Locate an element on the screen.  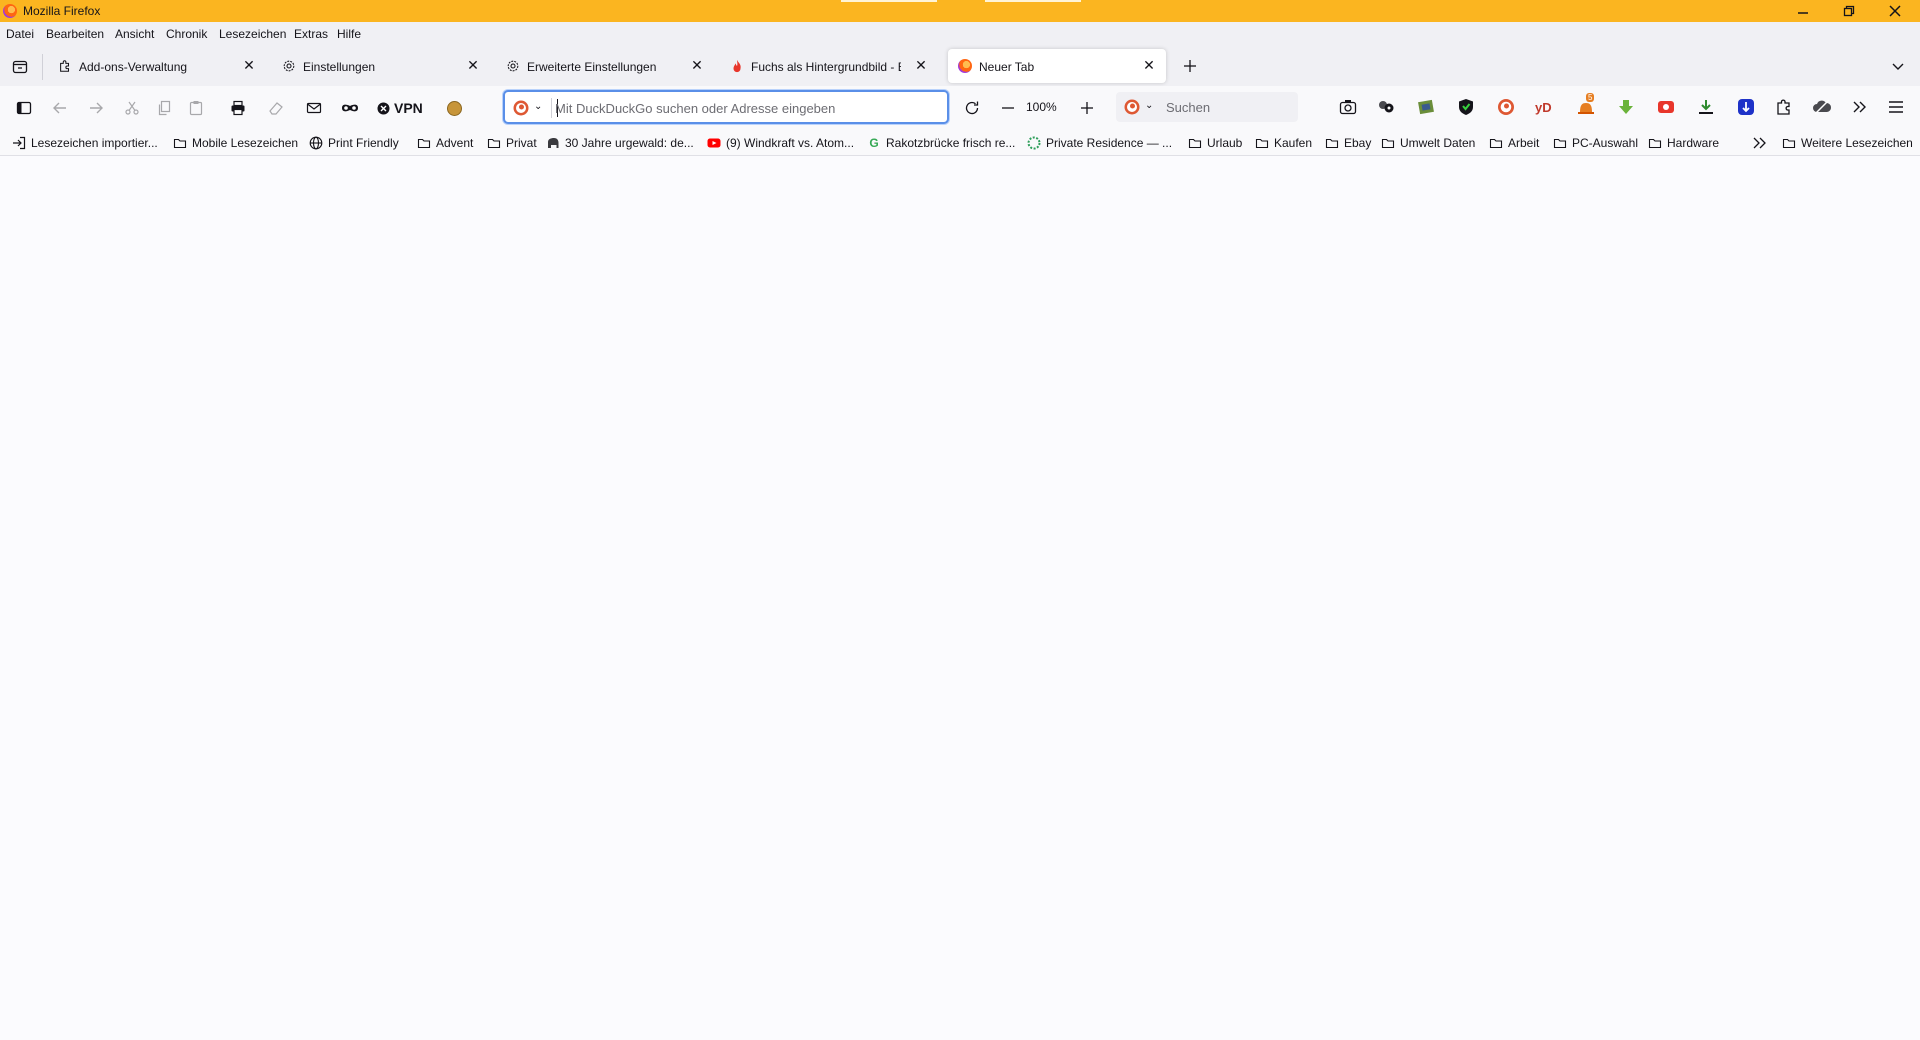
search-bar: ⌄ is located at coordinates (1207, 107).